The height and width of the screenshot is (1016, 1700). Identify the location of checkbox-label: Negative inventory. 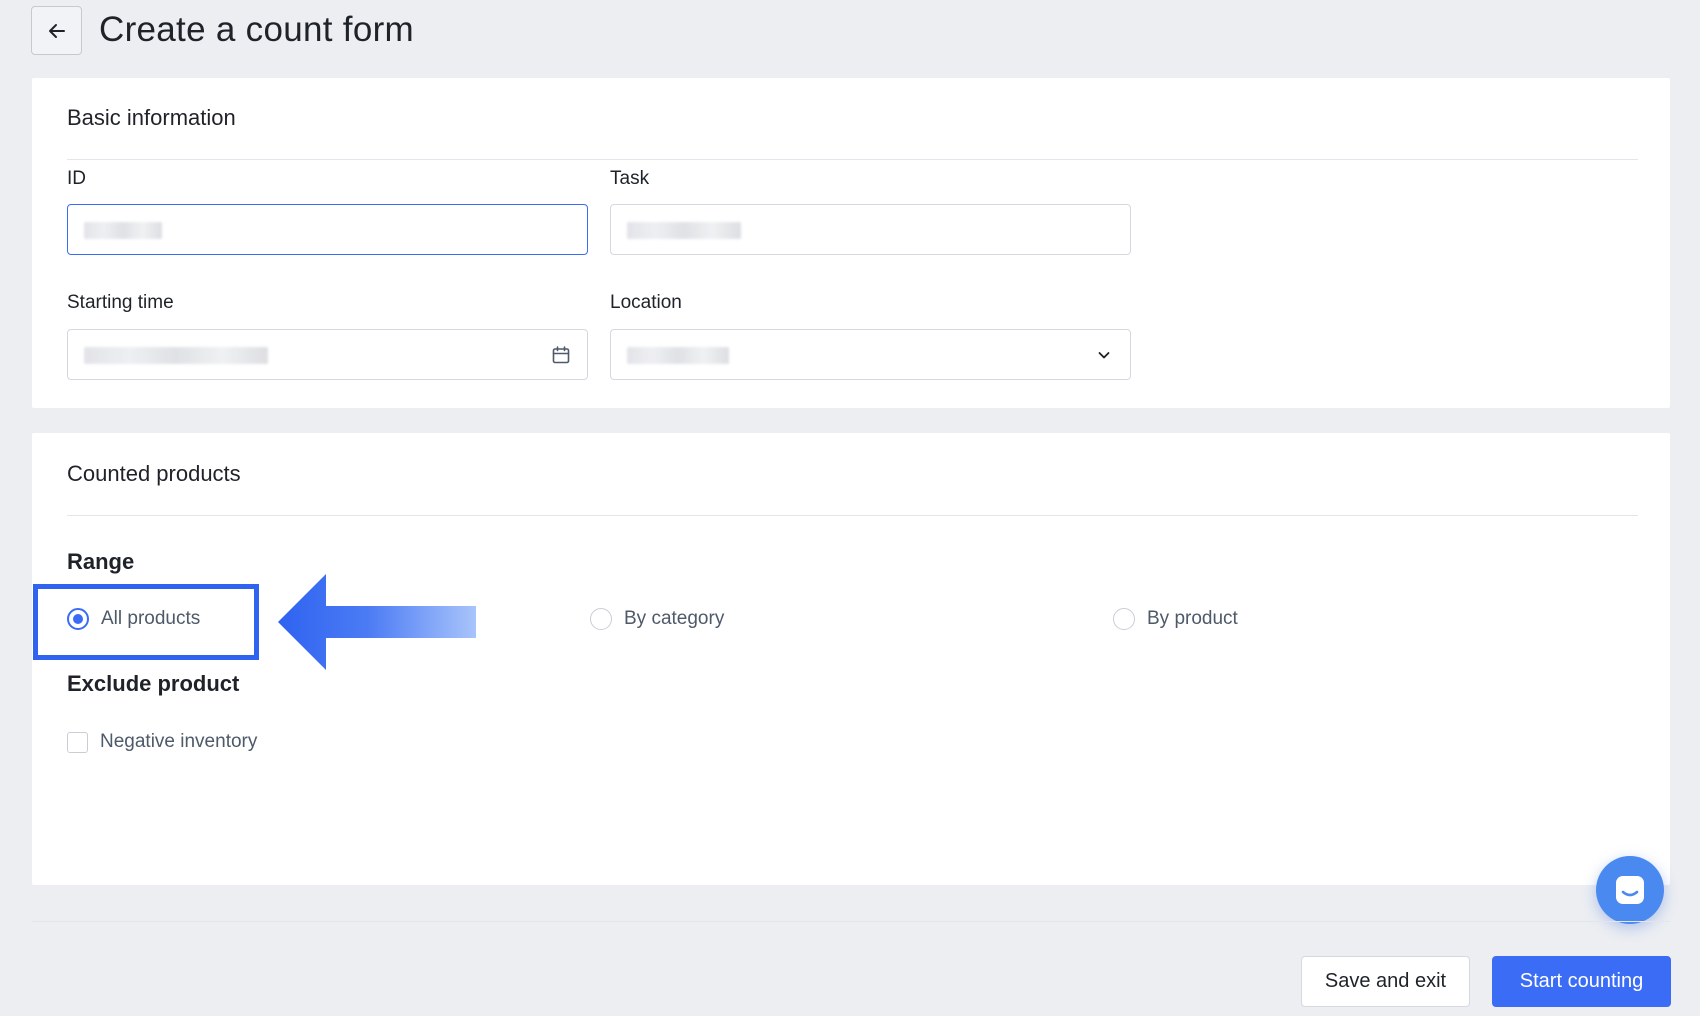
(179, 741).